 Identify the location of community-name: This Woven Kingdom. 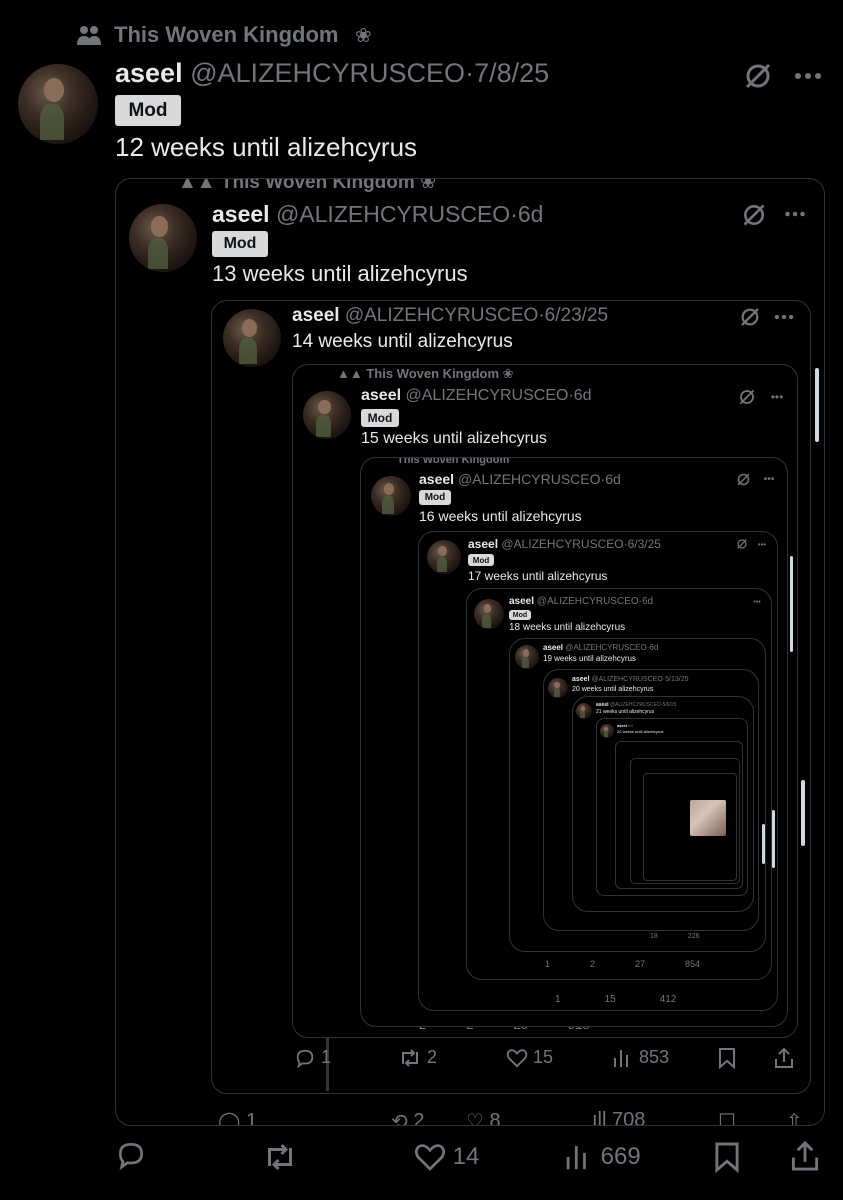
(226, 35).